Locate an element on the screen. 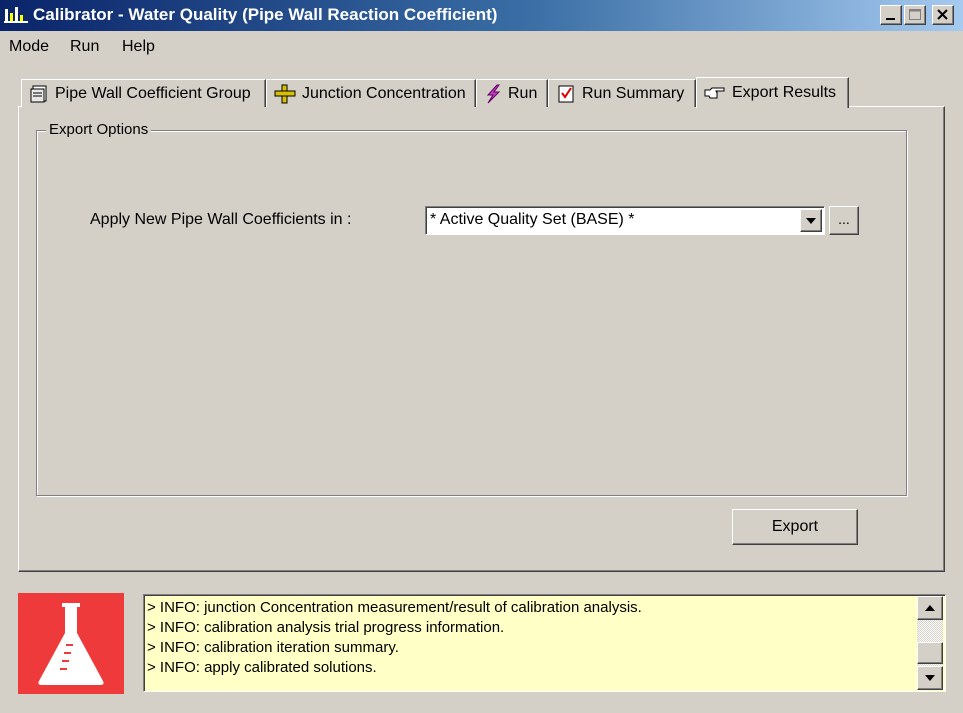 This screenshot has width=963, height=713. menu-help: Help is located at coordinates (138, 47).